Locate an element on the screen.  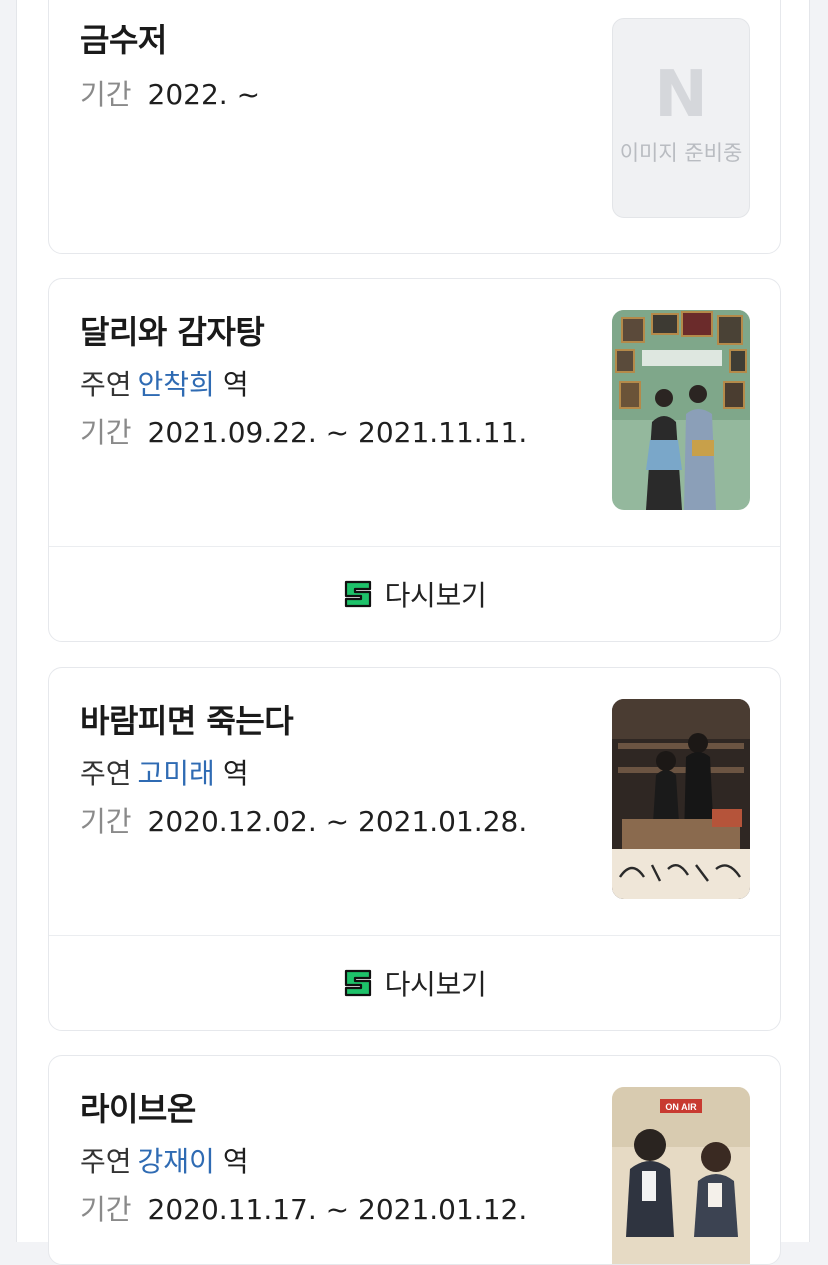
poster-badge: ON AIR is located at coordinates (681, 1107).